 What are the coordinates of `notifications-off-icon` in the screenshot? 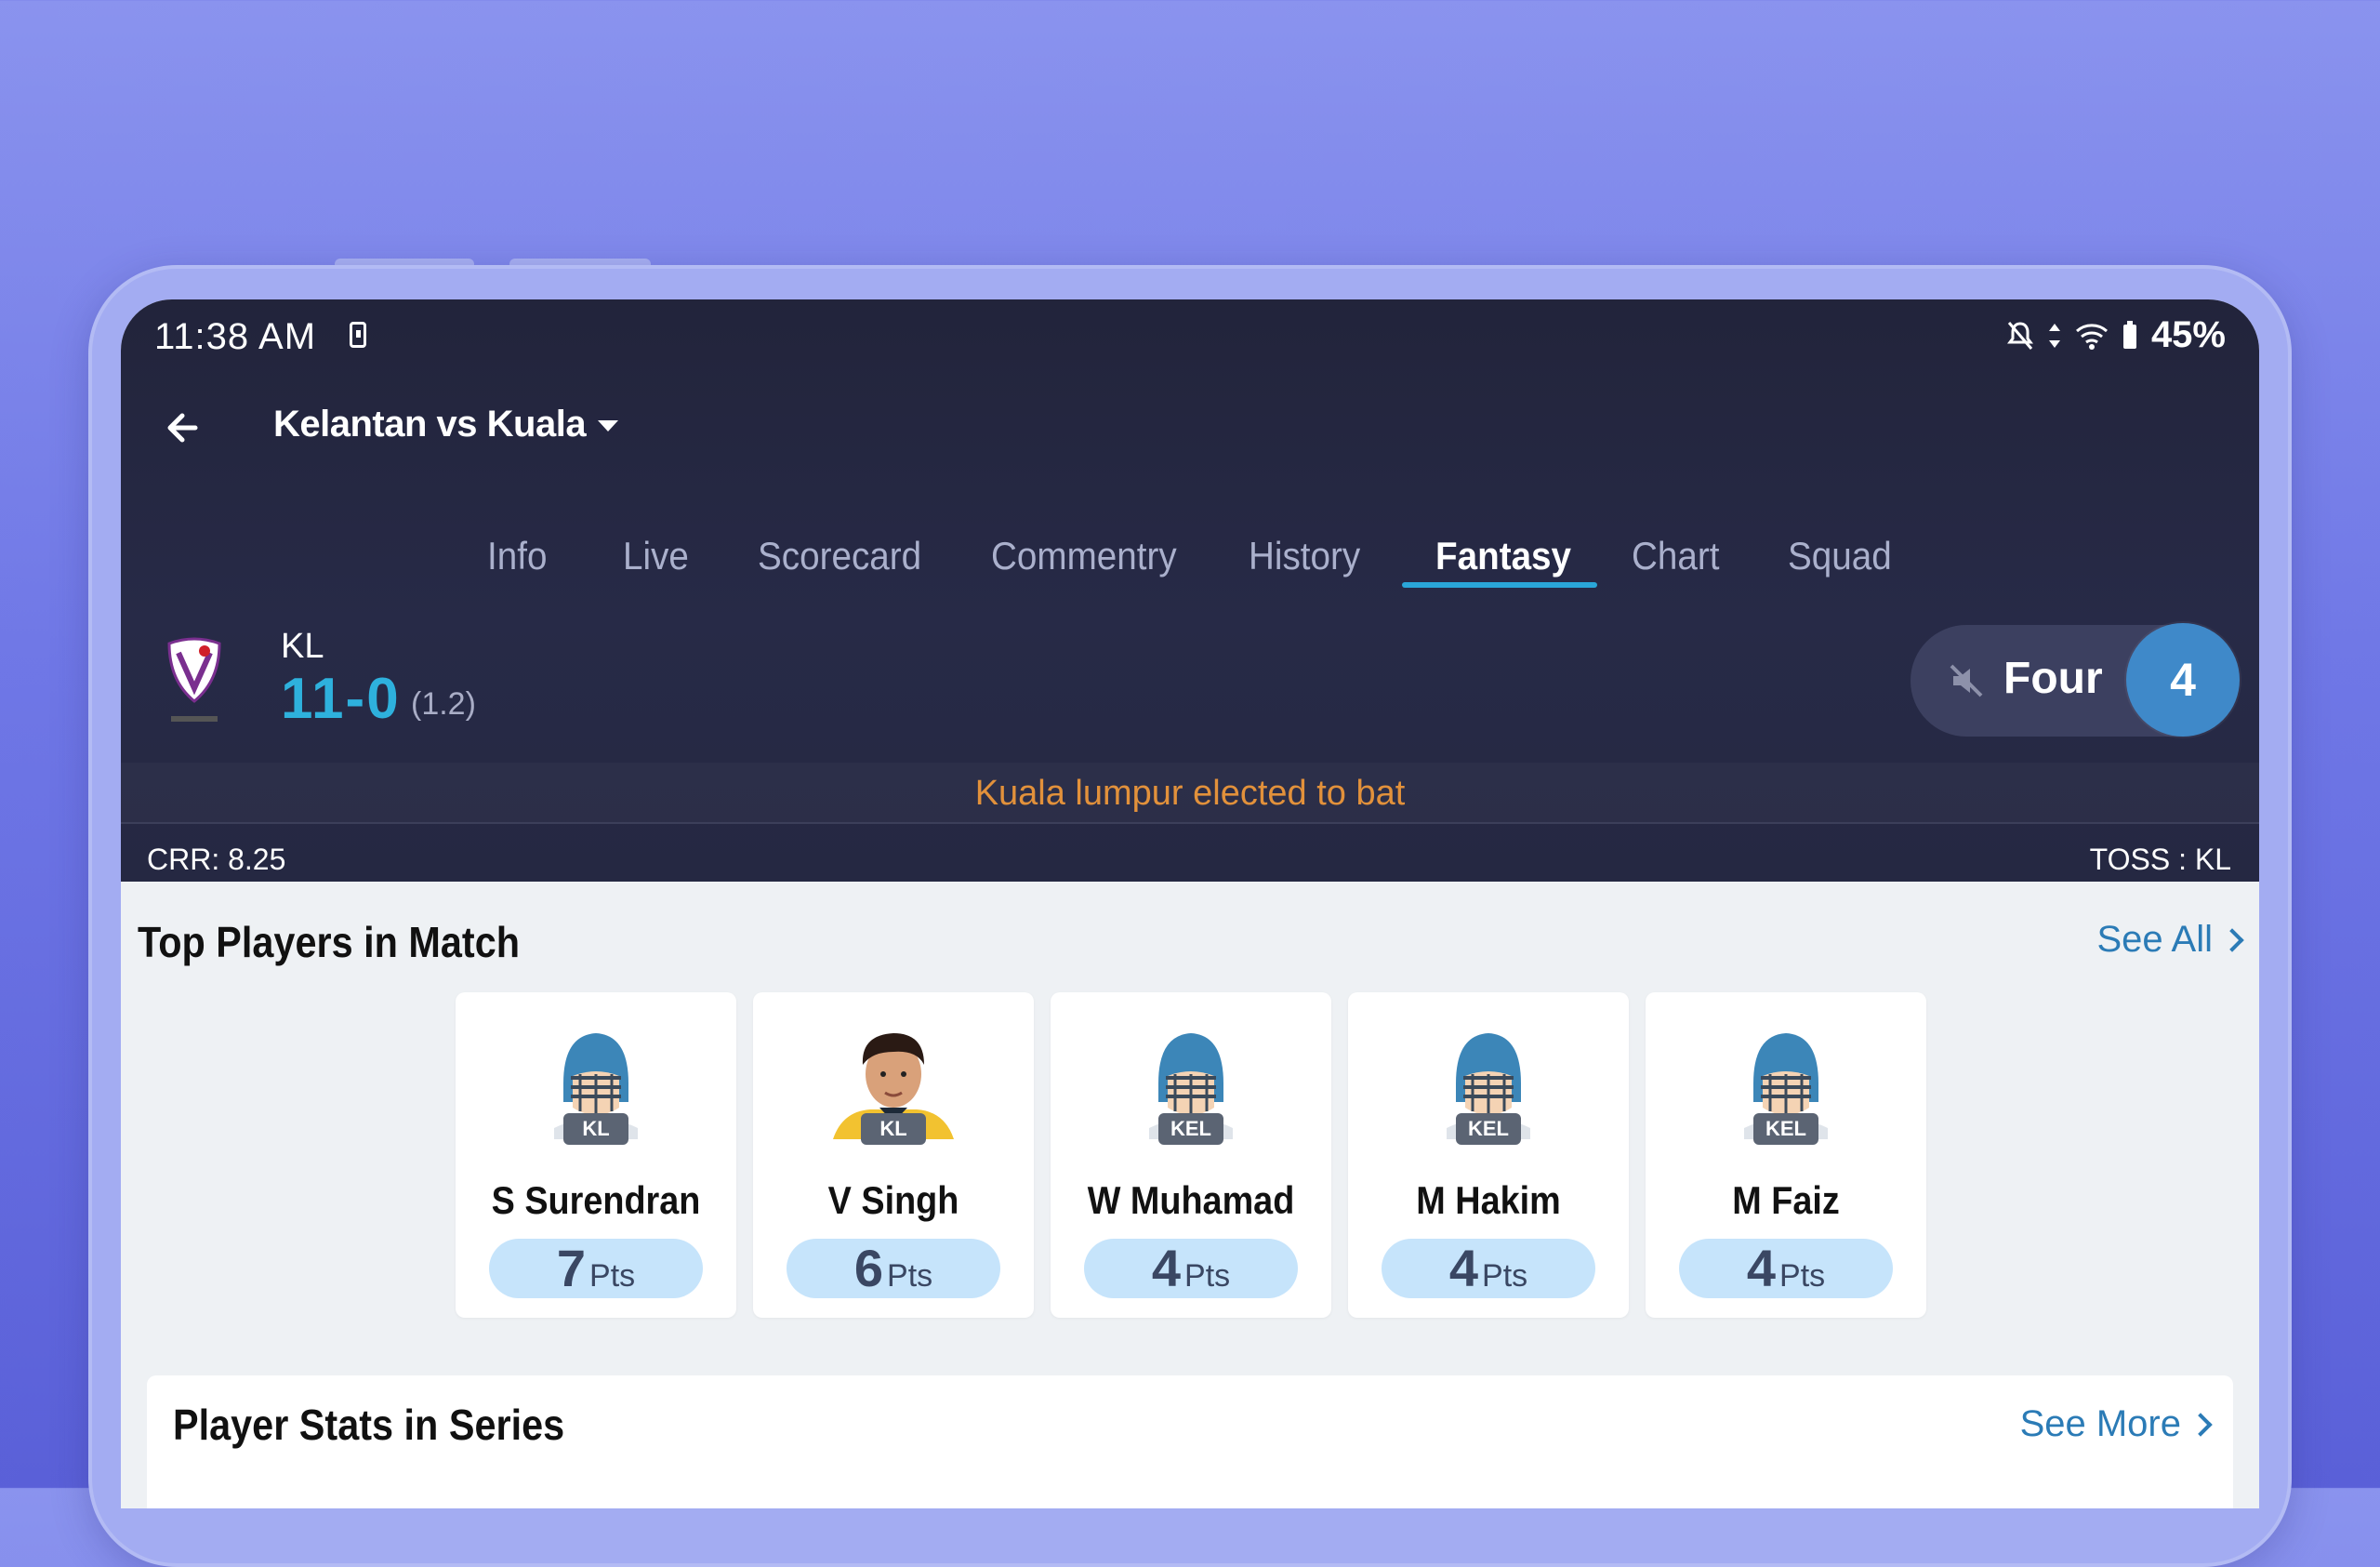 It's located at (2019, 335).